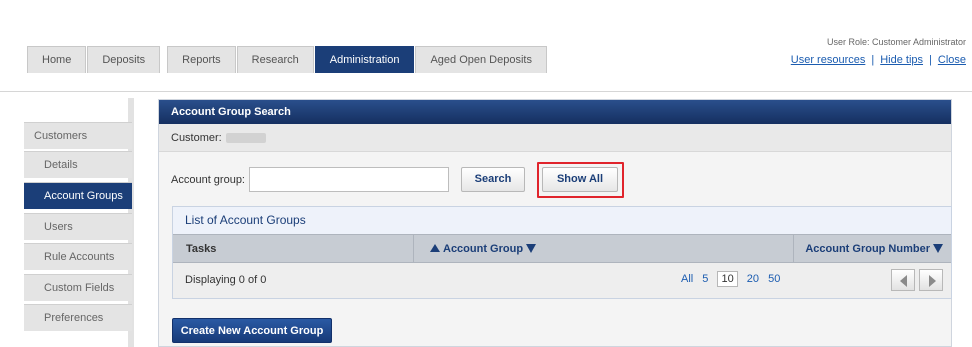  I want to click on show-all-button: Show All, so click(580, 179).